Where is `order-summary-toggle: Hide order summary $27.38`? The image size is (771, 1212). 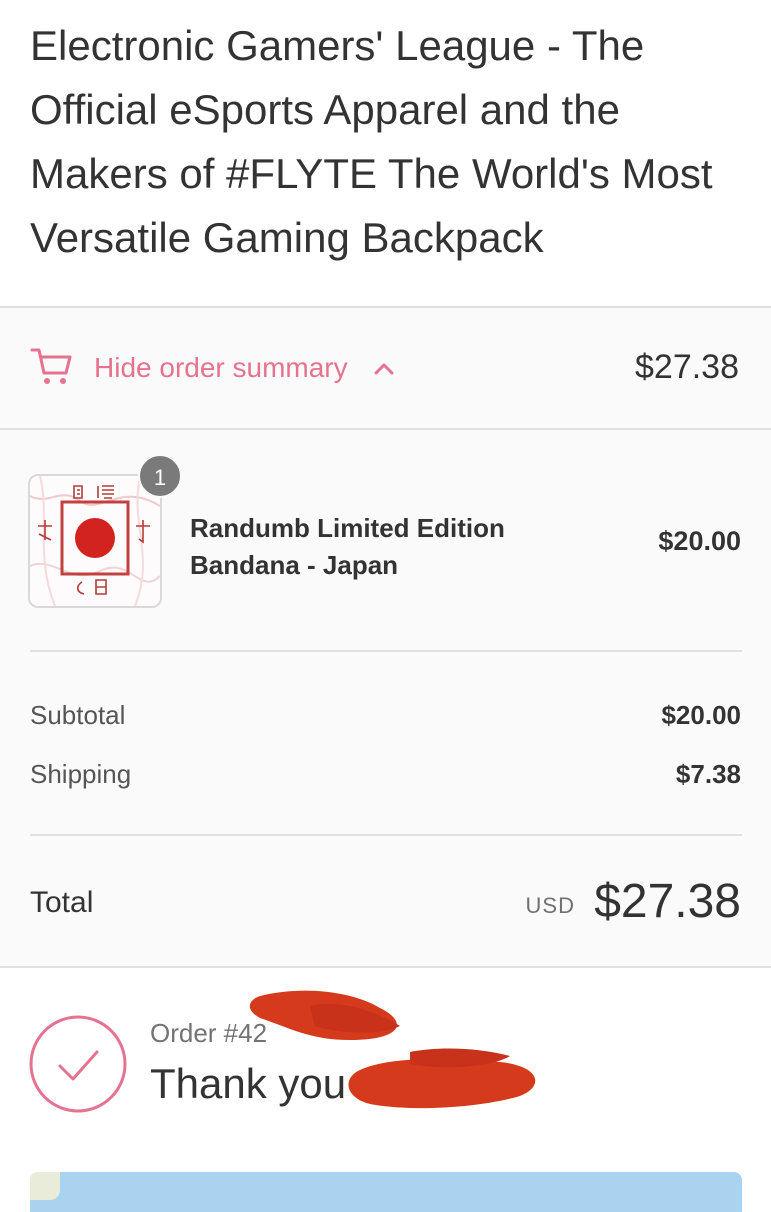
order-summary-toggle: Hide order summary $27.38 is located at coordinates (385, 369).